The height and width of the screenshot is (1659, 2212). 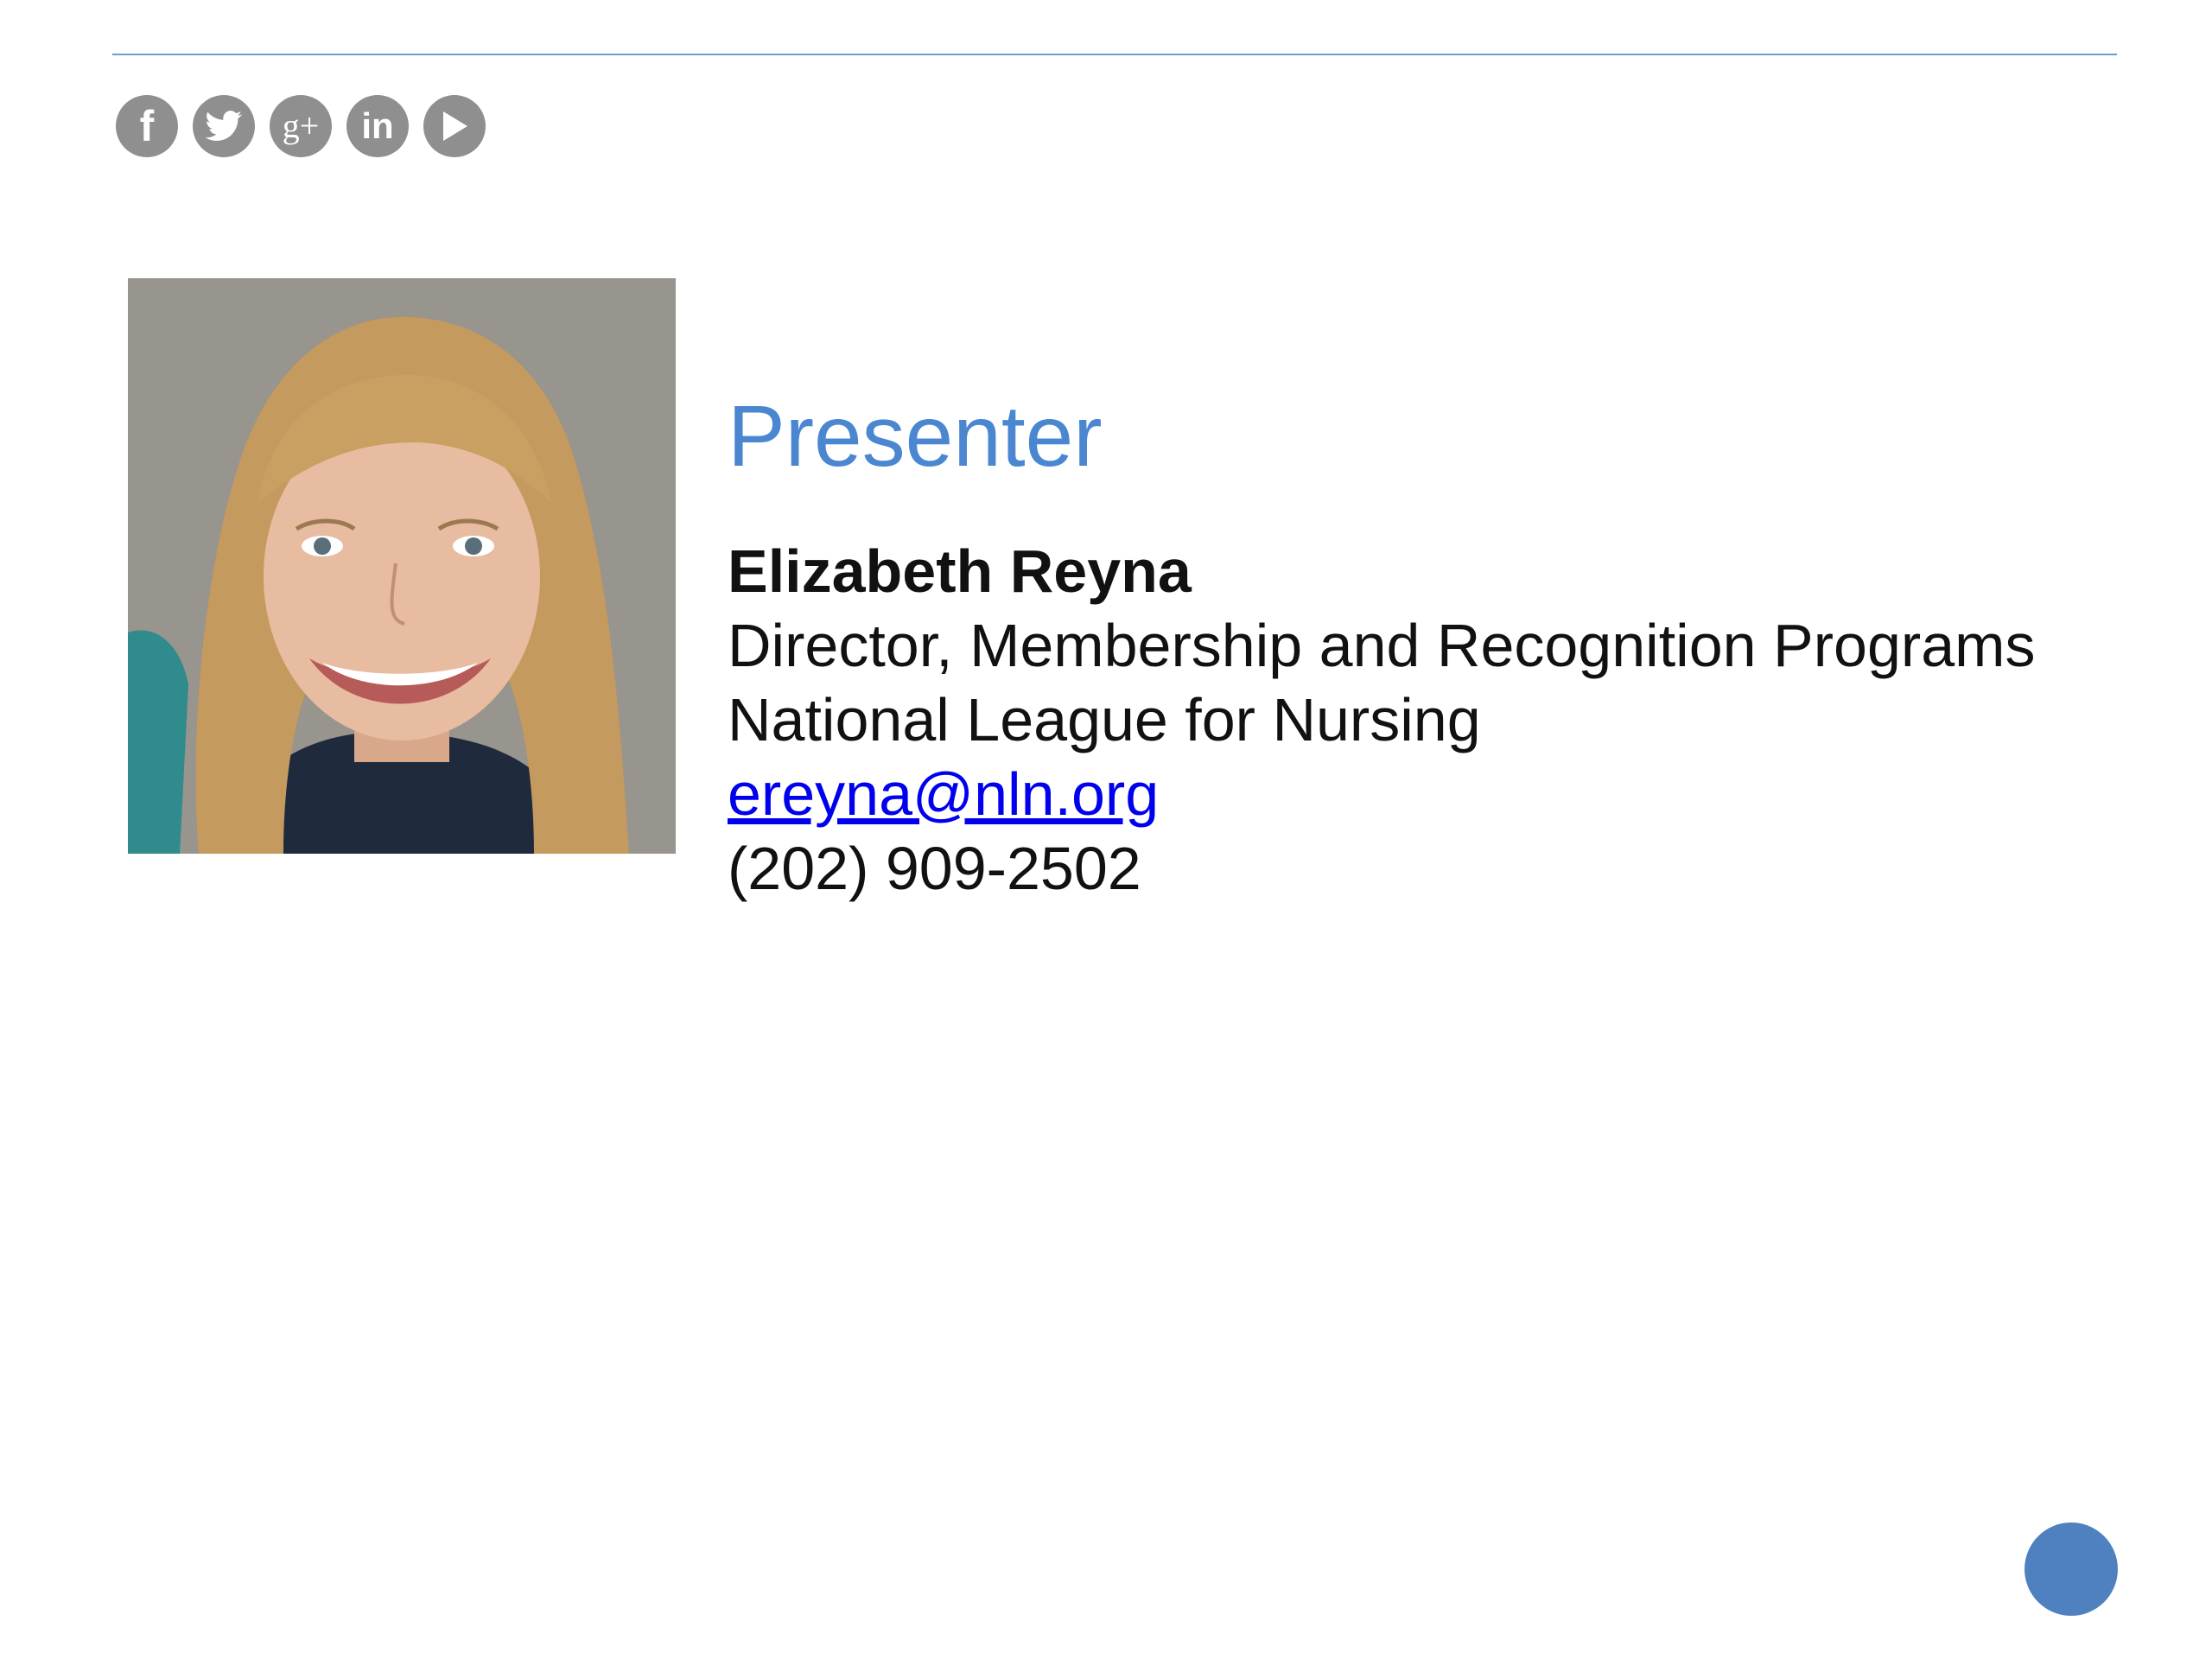 What do you see at coordinates (1104, 719) in the screenshot?
I see `presenter-organization: National League for Nursing` at bounding box center [1104, 719].